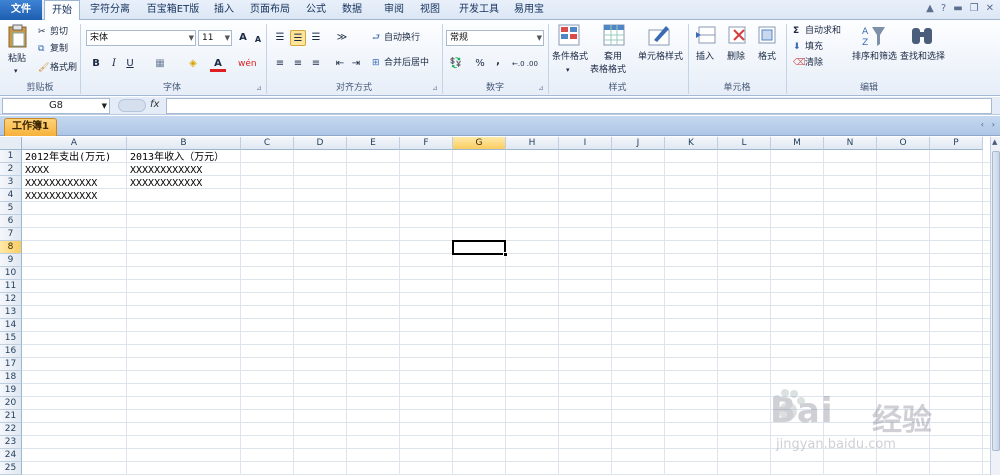 This screenshot has height=475, width=1000. I want to click on row-header-22: 22, so click(11, 429).